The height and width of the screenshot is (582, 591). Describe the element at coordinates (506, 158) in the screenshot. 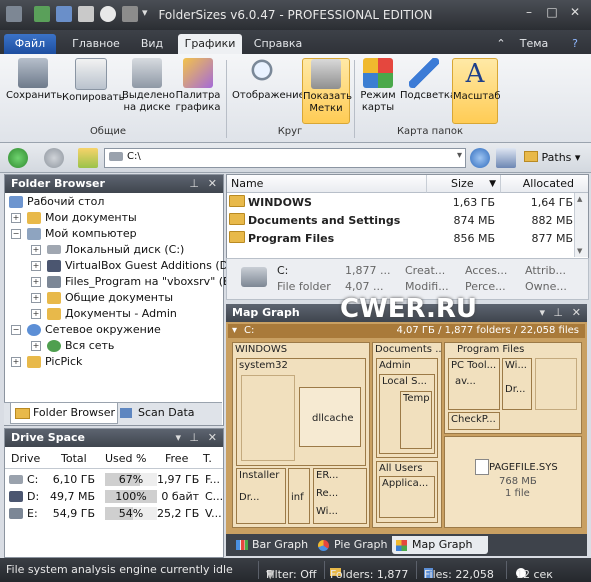

I see `explorer-button` at that location.